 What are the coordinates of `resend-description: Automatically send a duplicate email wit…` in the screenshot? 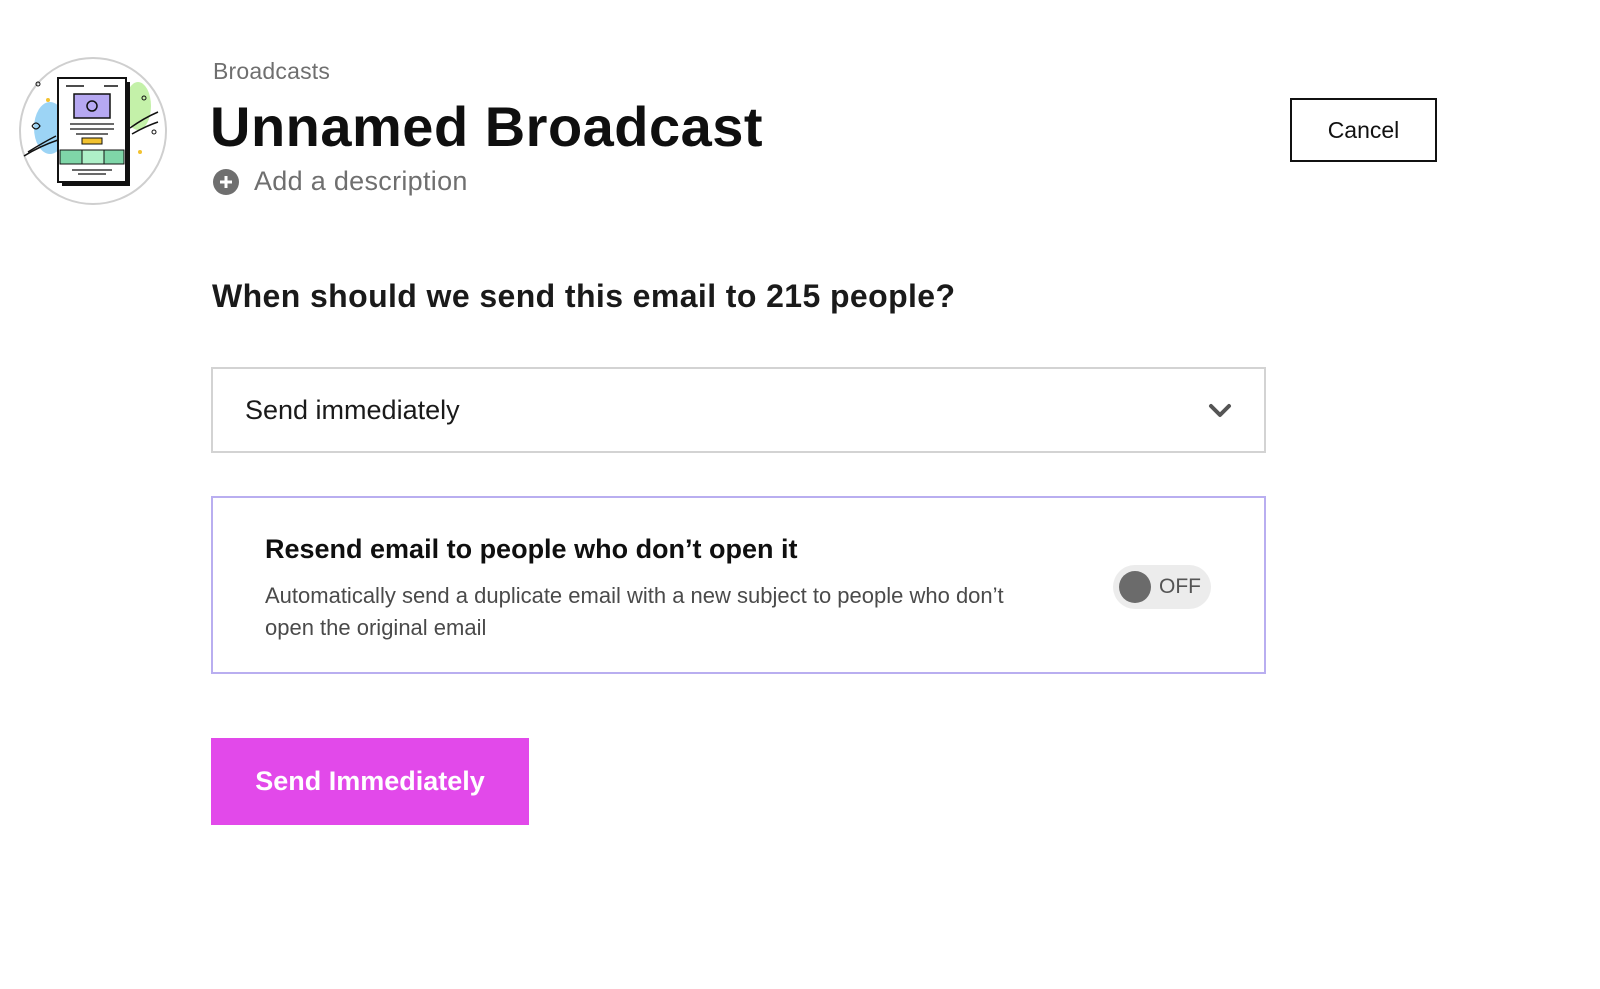 It's located at (634, 611).